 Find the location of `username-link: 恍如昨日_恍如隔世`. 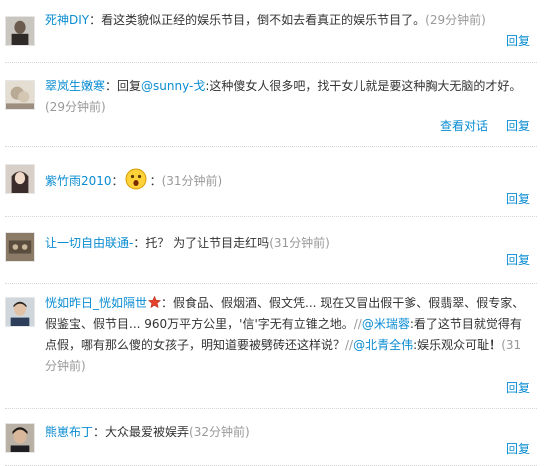

username-link: 恍如昨日_恍如隔世 is located at coordinates (96, 303).